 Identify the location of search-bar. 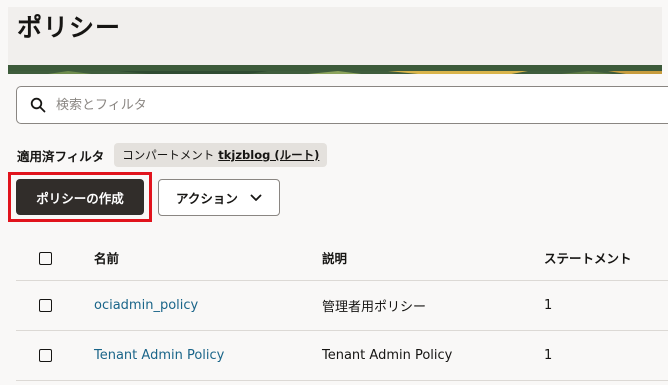
(342, 105).